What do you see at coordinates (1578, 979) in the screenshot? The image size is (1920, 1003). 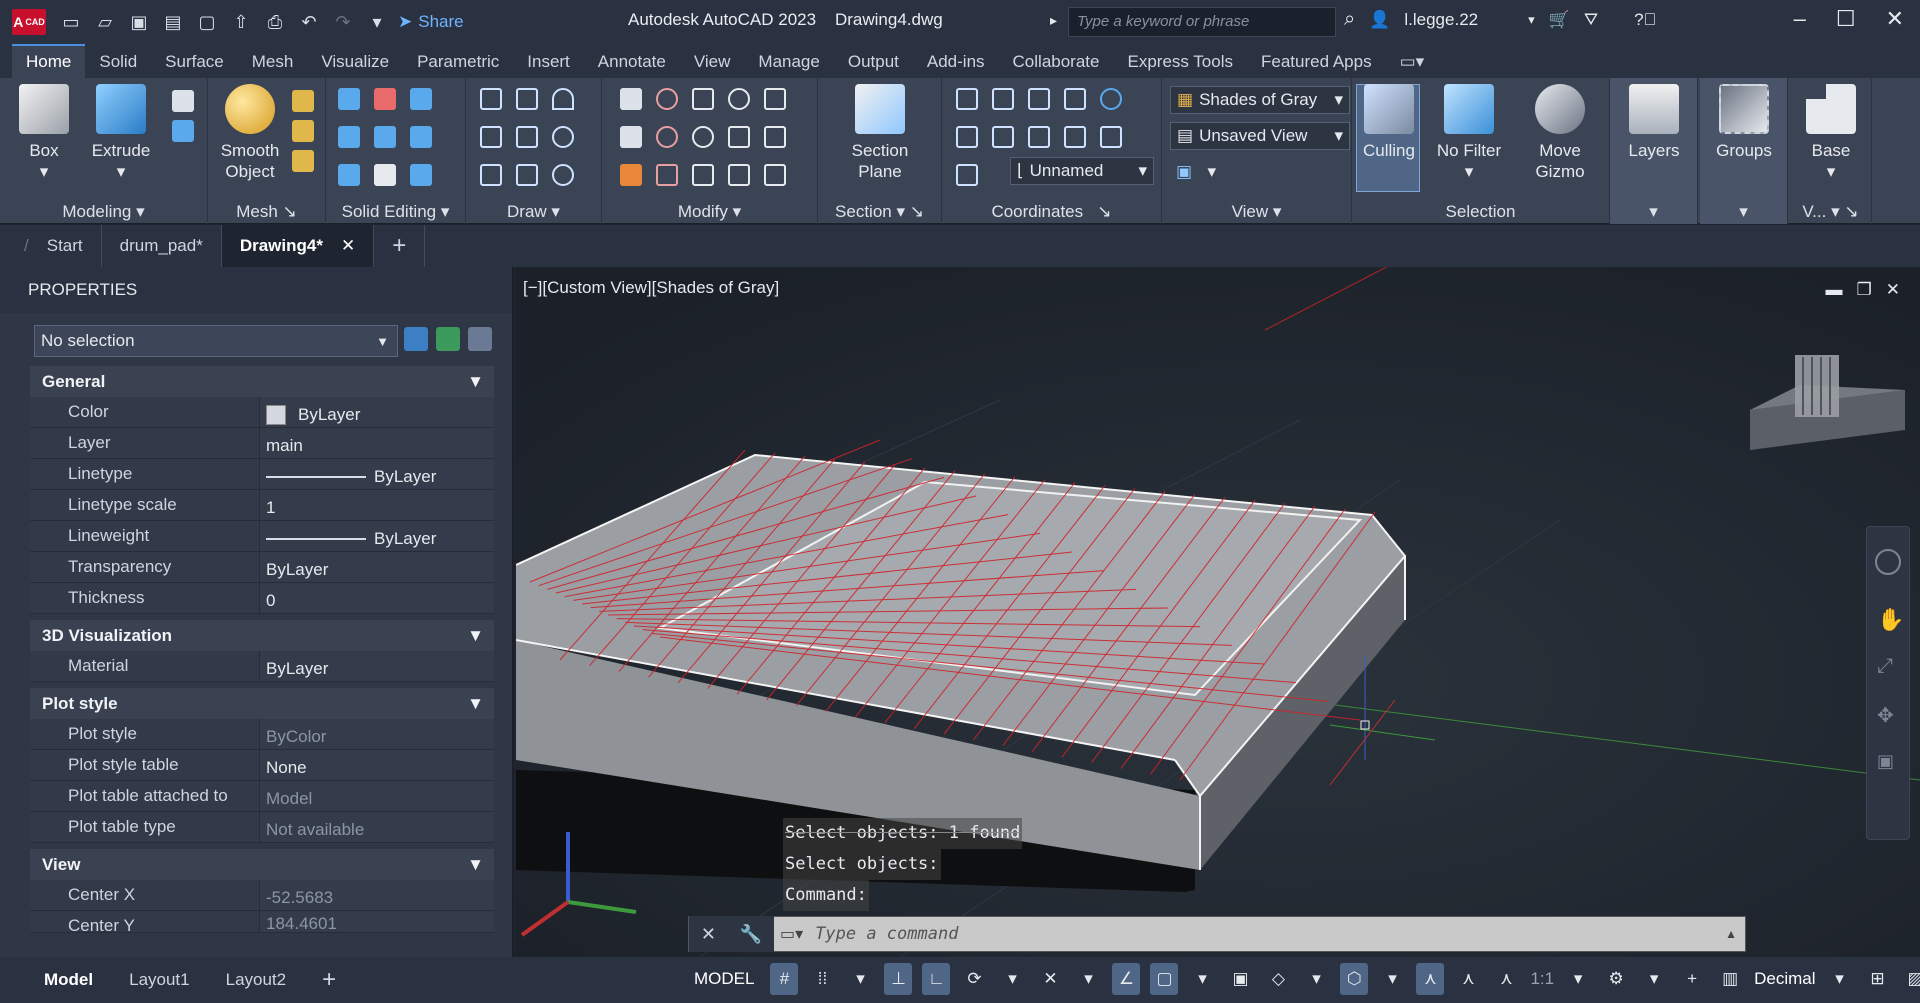 I see `annotation-scale-dropdown-icon: ▾` at bounding box center [1578, 979].